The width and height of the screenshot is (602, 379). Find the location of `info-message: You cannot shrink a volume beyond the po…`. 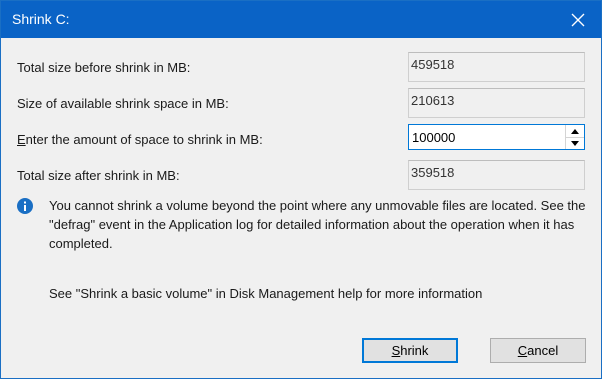

info-message: You cannot shrink a volume beyond the po… is located at coordinates (317, 224).